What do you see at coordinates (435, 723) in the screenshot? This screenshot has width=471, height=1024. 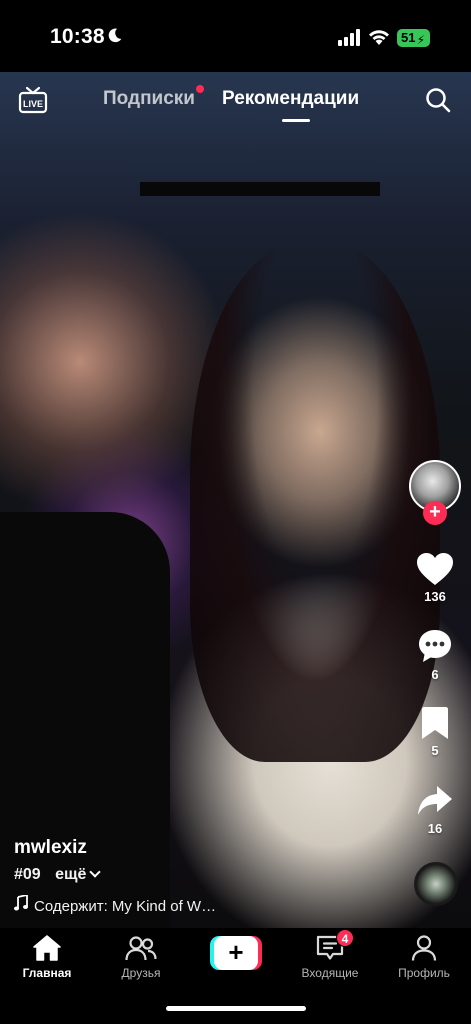 I see `bookmark-icon` at bounding box center [435, 723].